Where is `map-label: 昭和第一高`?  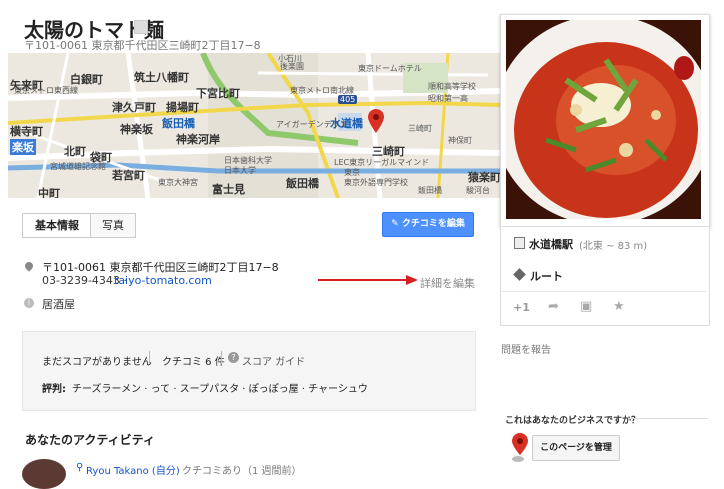 map-label: 昭和第一高 is located at coordinates (448, 98).